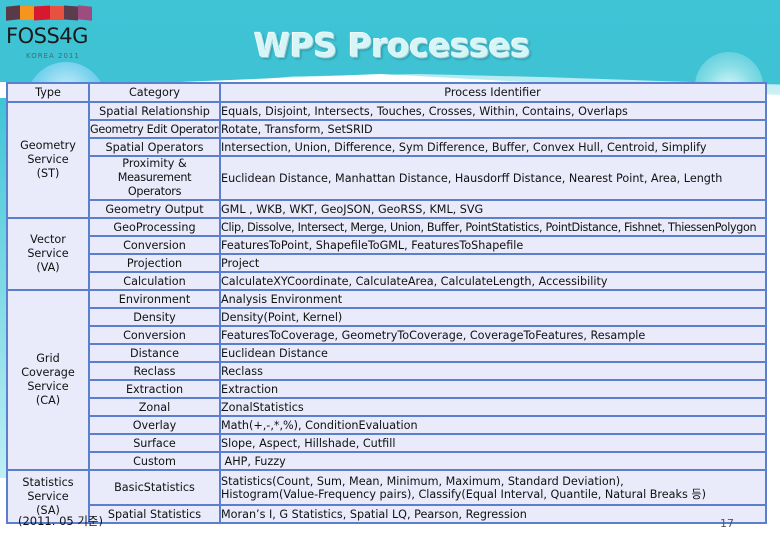  Describe the element at coordinates (154, 92) in the screenshot. I see `header-category: Category` at that location.